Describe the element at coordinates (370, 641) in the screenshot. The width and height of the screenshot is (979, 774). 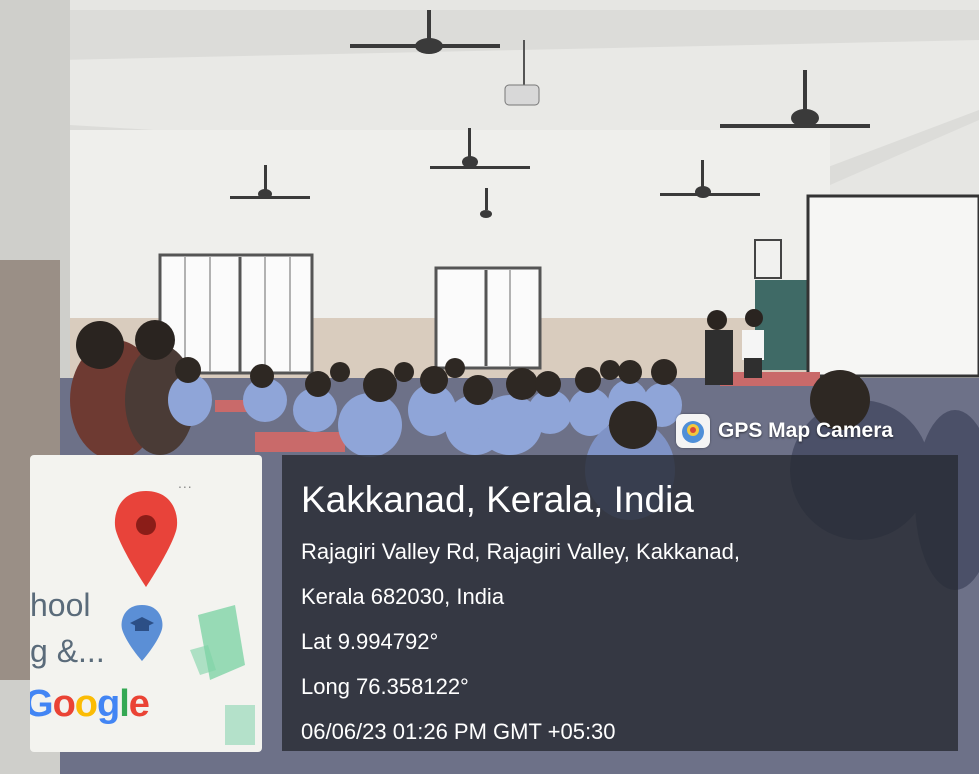
I see `latitude-text: Lat 9.994792°` at that location.